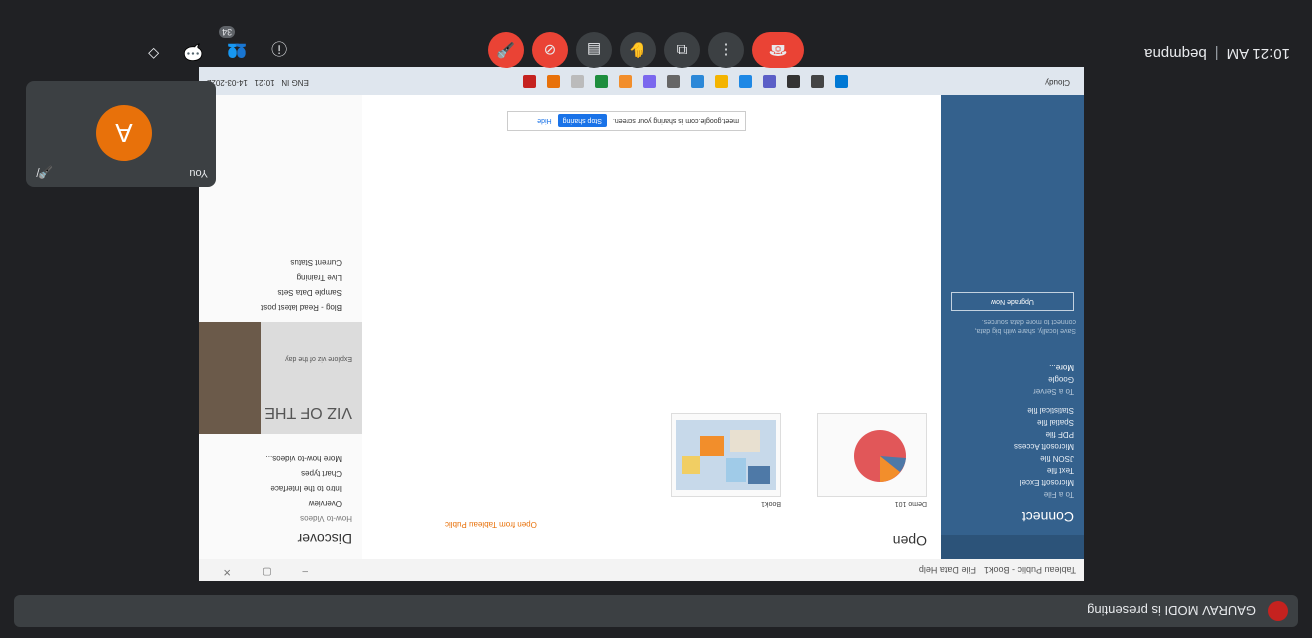 The height and width of the screenshot is (638, 1312). I want to click on presenting-banner: GAURAV MODI is presenting, so click(656, 611).